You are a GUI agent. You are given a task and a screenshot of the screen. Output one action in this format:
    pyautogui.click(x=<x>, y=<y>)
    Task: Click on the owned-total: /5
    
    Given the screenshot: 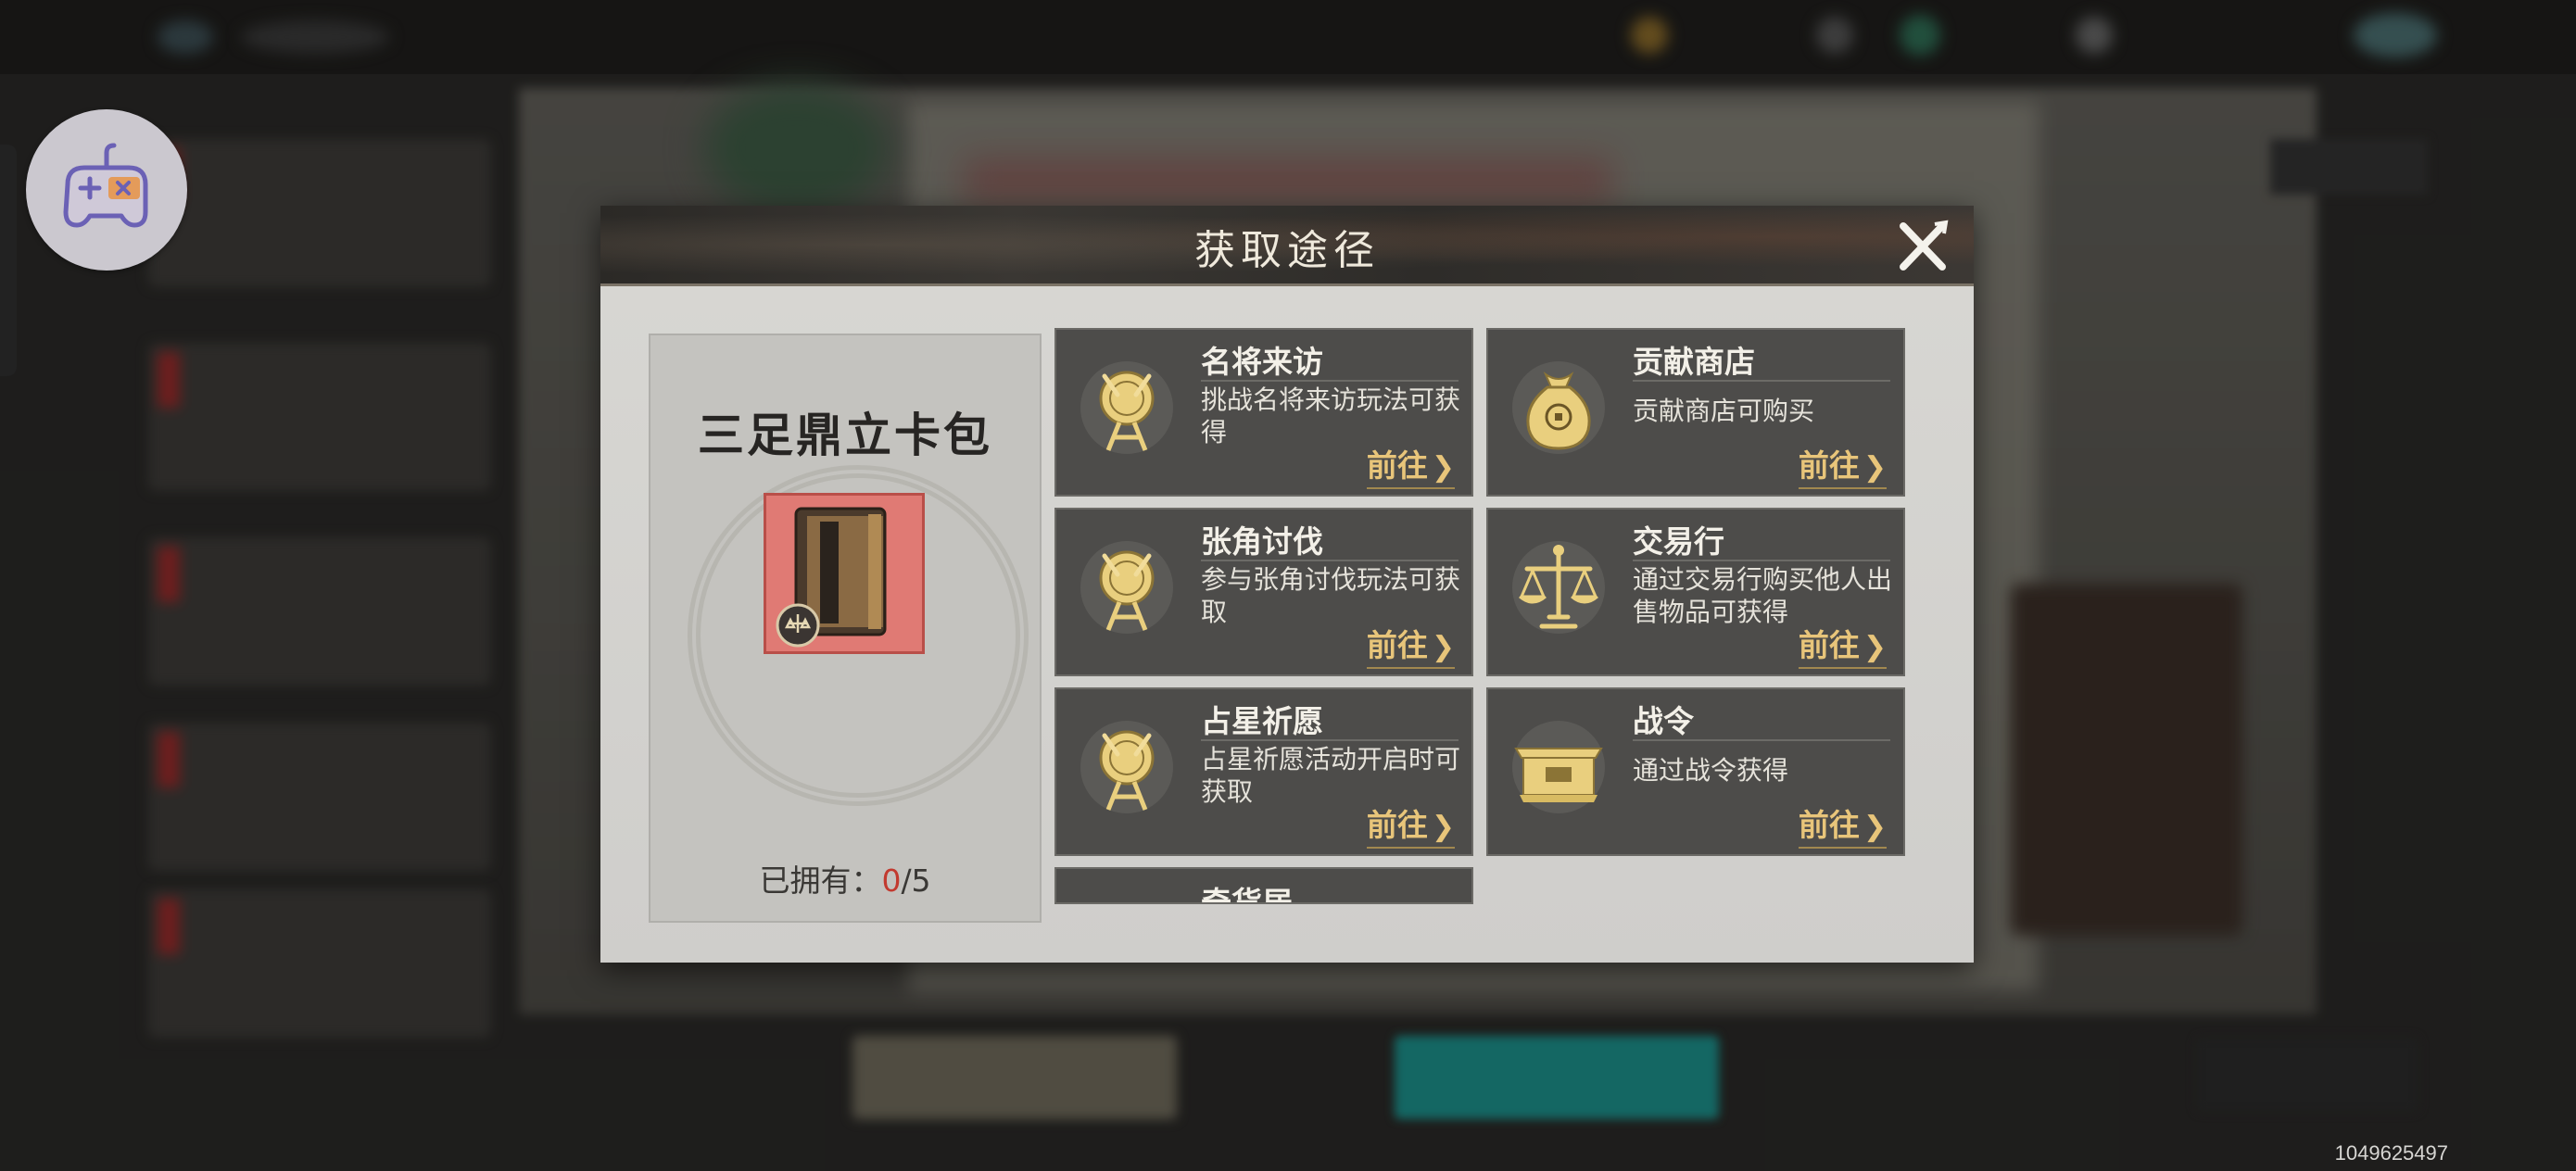 What is the action you would take?
    pyautogui.click(x=916, y=881)
    